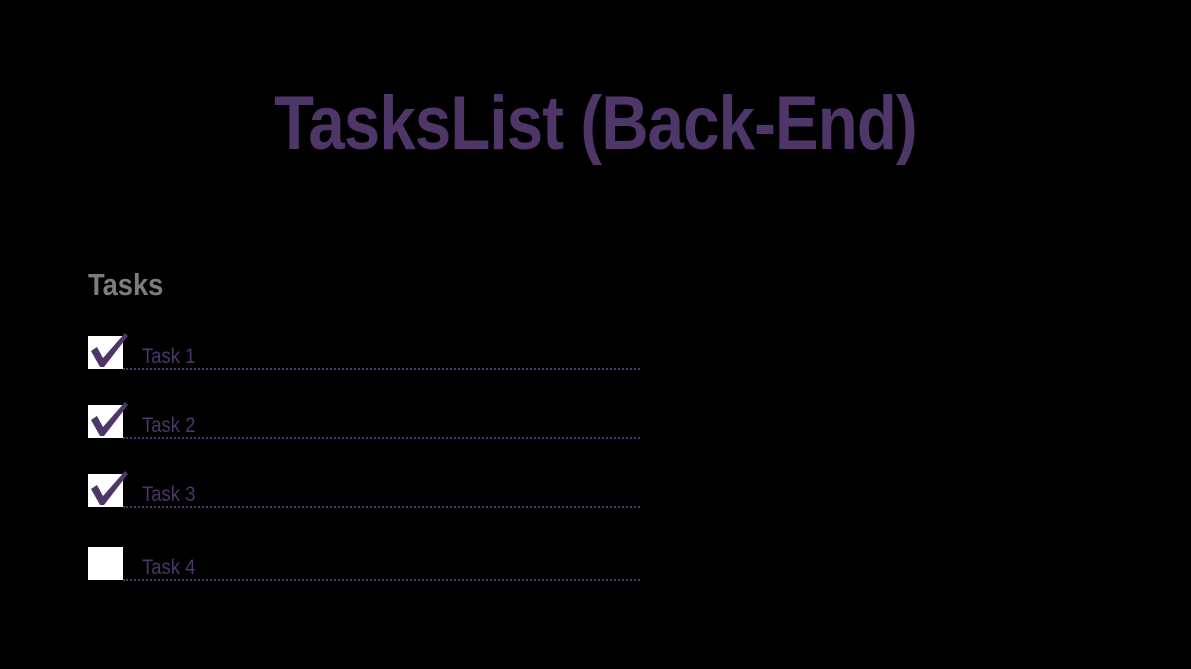  What do you see at coordinates (169, 356) in the screenshot?
I see `task-label-1: Task 1` at bounding box center [169, 356].